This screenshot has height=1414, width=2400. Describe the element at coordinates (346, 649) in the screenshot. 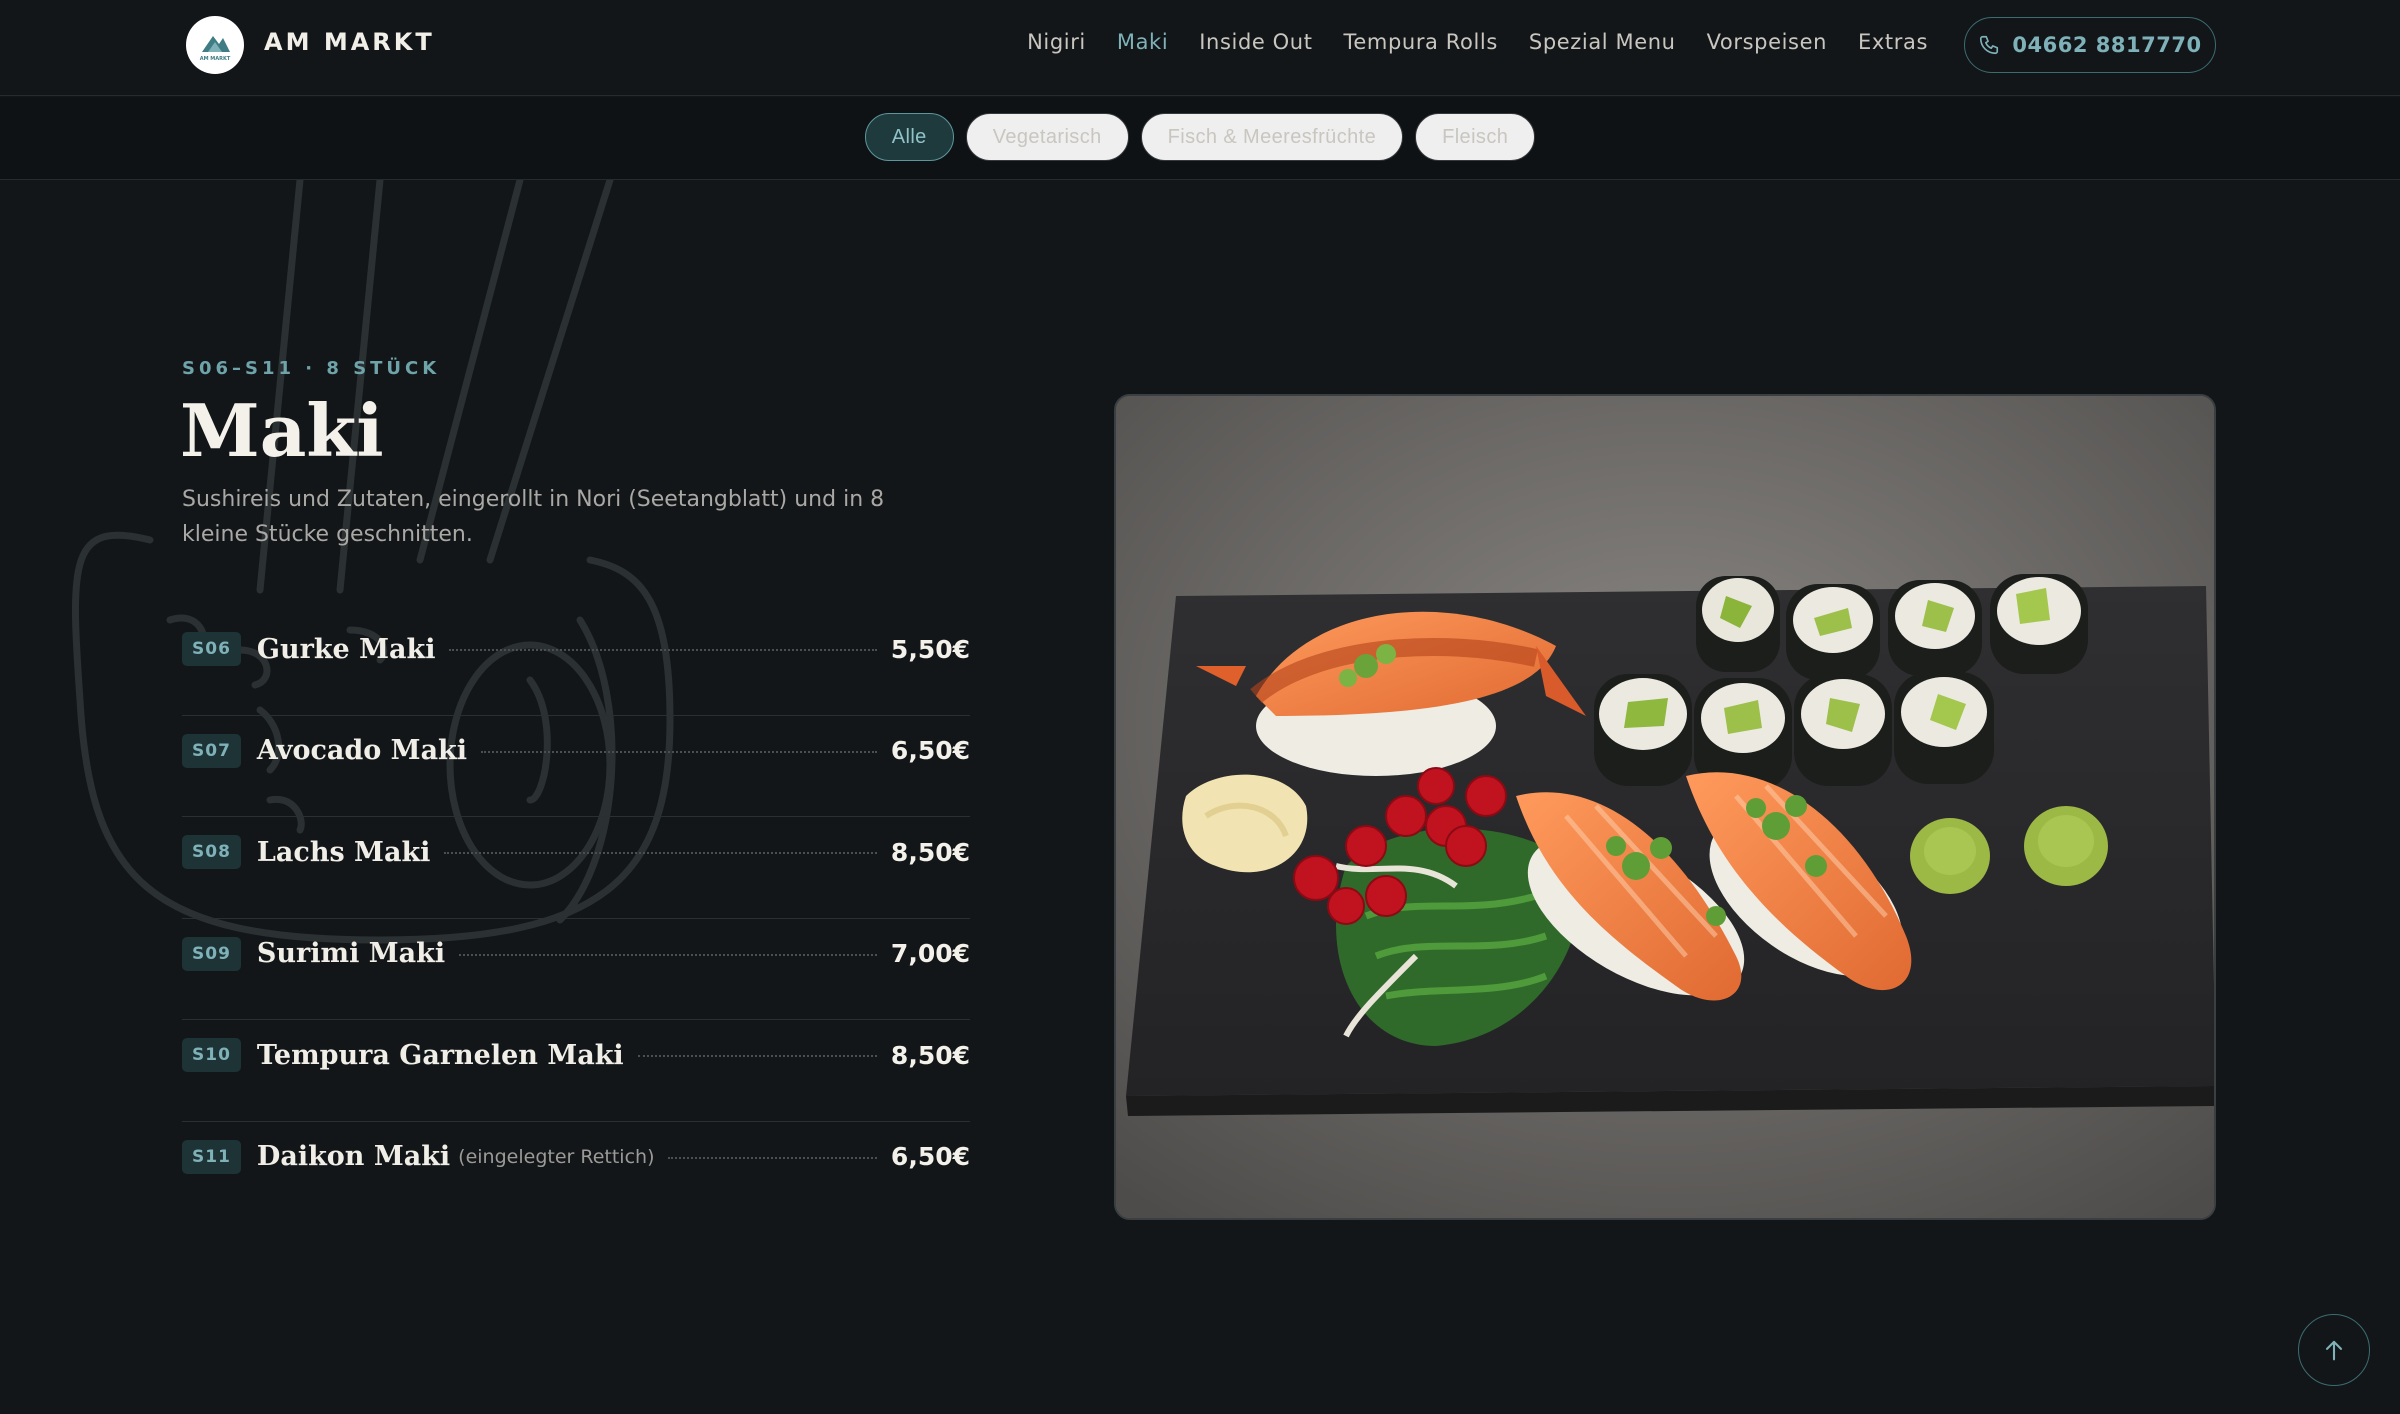

I see `item-name: Gurke Maki` at that location.